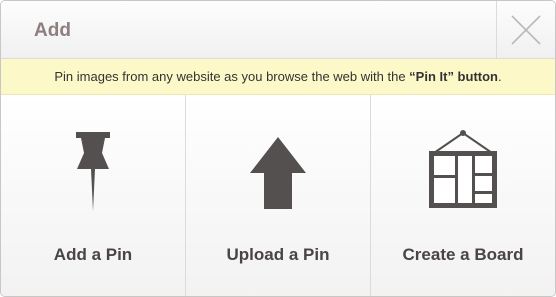 The width and height of the screenshot is (556, 297). I want to click on close-button, so click(525, 29).